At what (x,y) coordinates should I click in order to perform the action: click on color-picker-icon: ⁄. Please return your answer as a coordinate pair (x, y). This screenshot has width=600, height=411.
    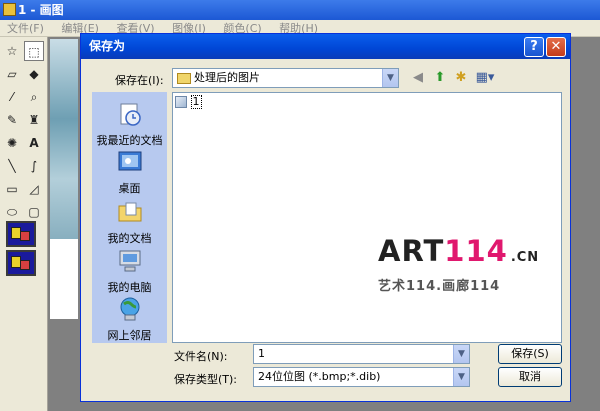
    Looking at the image, I should click on (12, 97).